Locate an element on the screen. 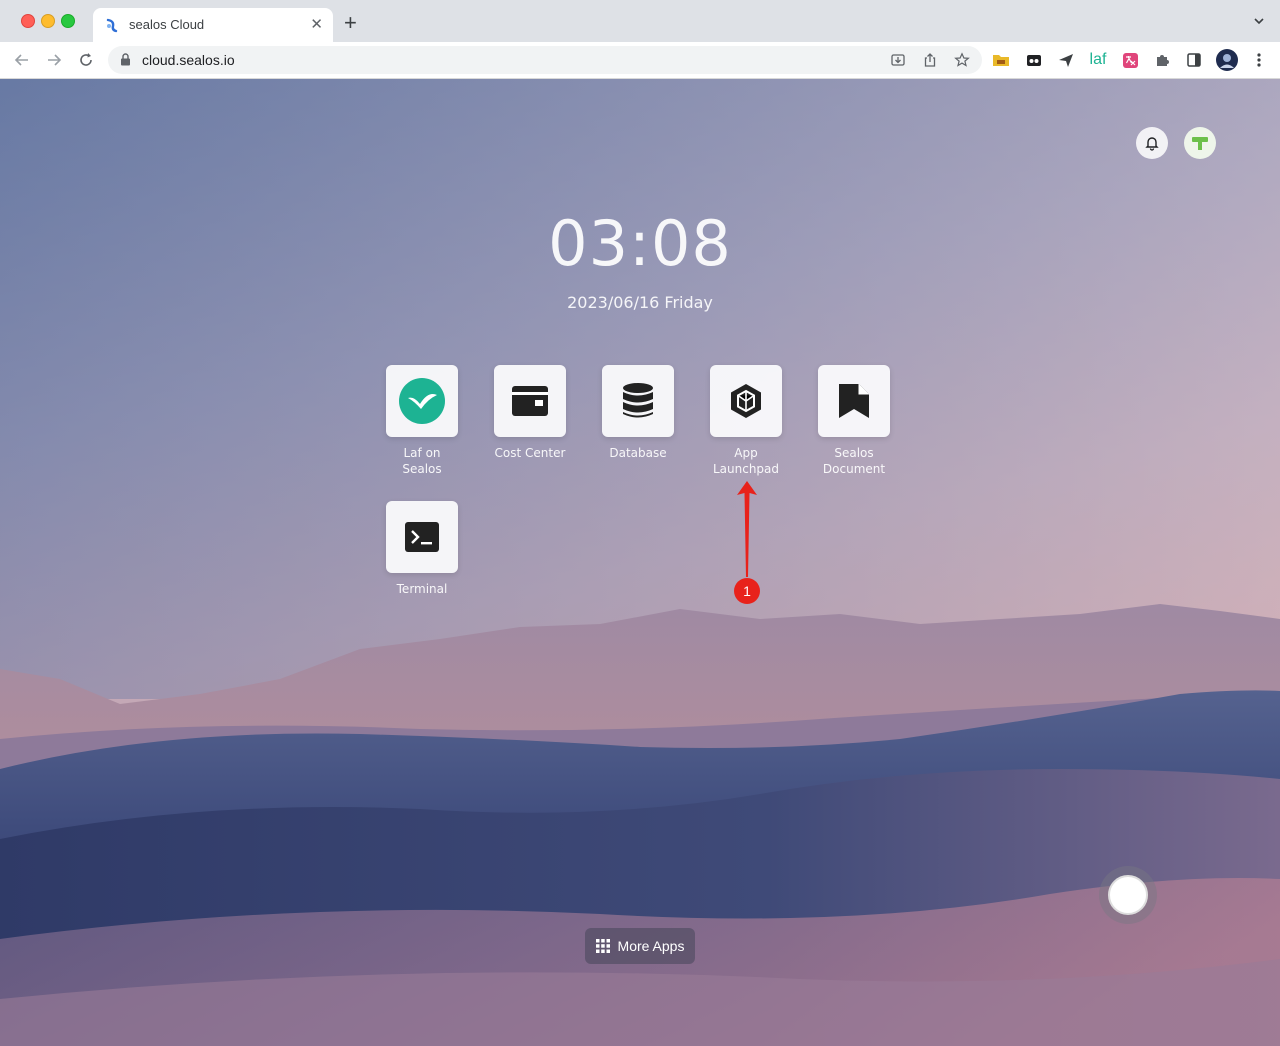 The image size is (1280, 1046). app-terminal: Terminal is located at coordinates (422, 549).